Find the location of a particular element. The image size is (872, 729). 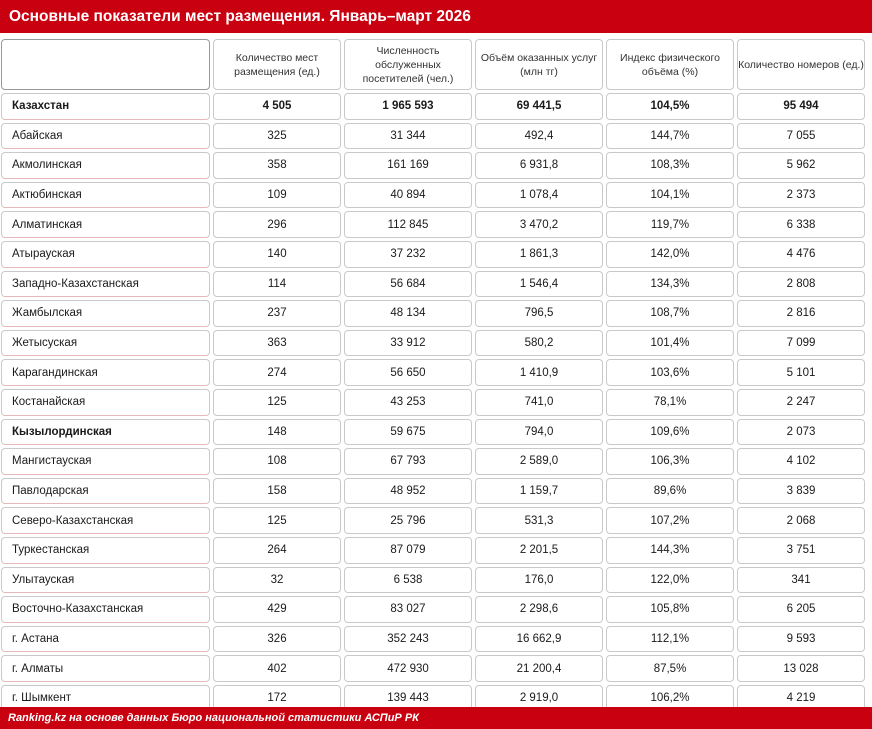

value-cell: 1 410,9 is located at coordinates (539, 372).